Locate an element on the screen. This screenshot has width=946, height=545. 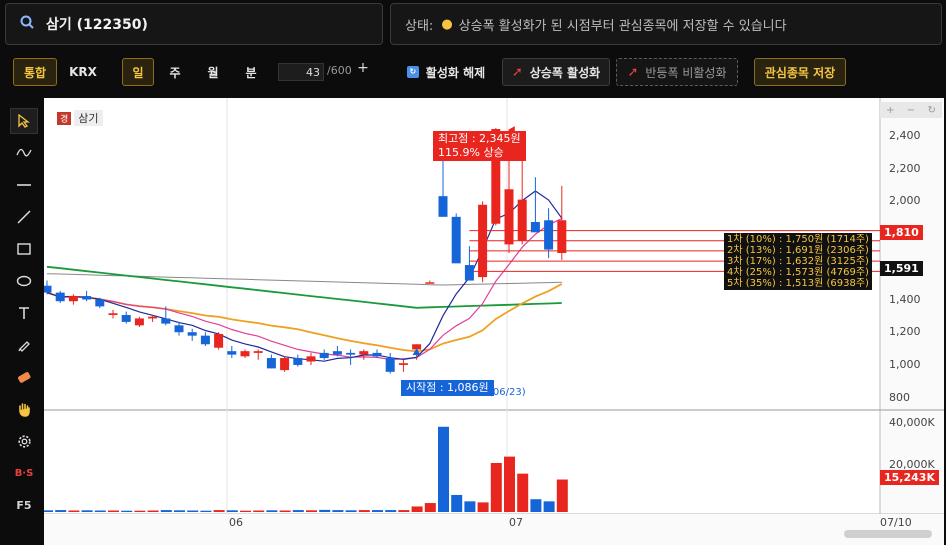
fib-level-3: 3차 (17%) : 1,632원 (3125주) is located at coordinates (798, 261).